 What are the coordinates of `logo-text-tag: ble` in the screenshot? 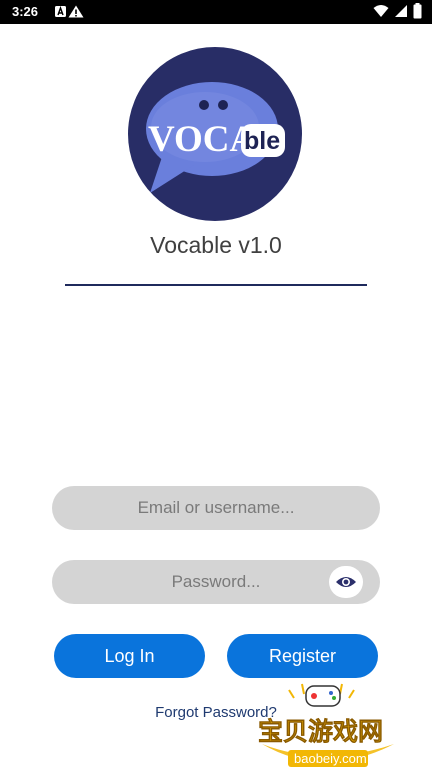 It's located at (262, 141).